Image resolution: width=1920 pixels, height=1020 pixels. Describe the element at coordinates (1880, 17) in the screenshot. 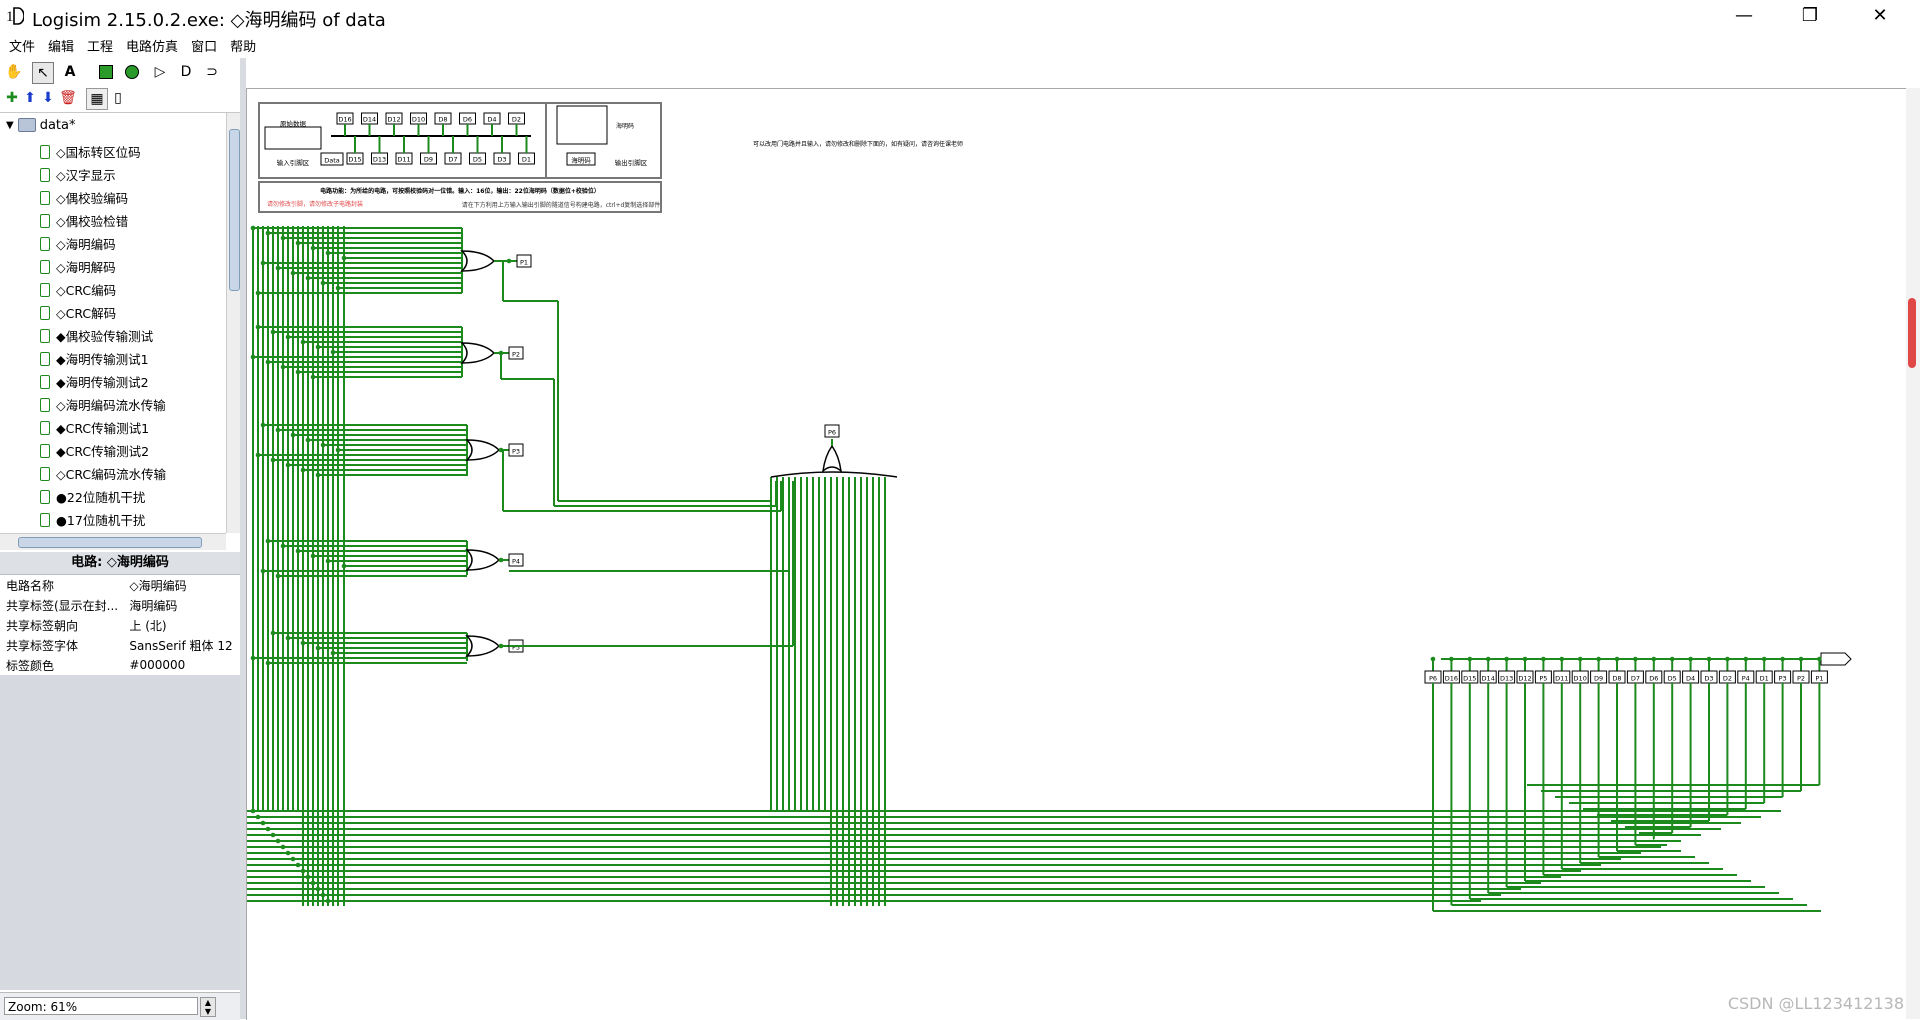

I see `close-button: ✕` at that location.